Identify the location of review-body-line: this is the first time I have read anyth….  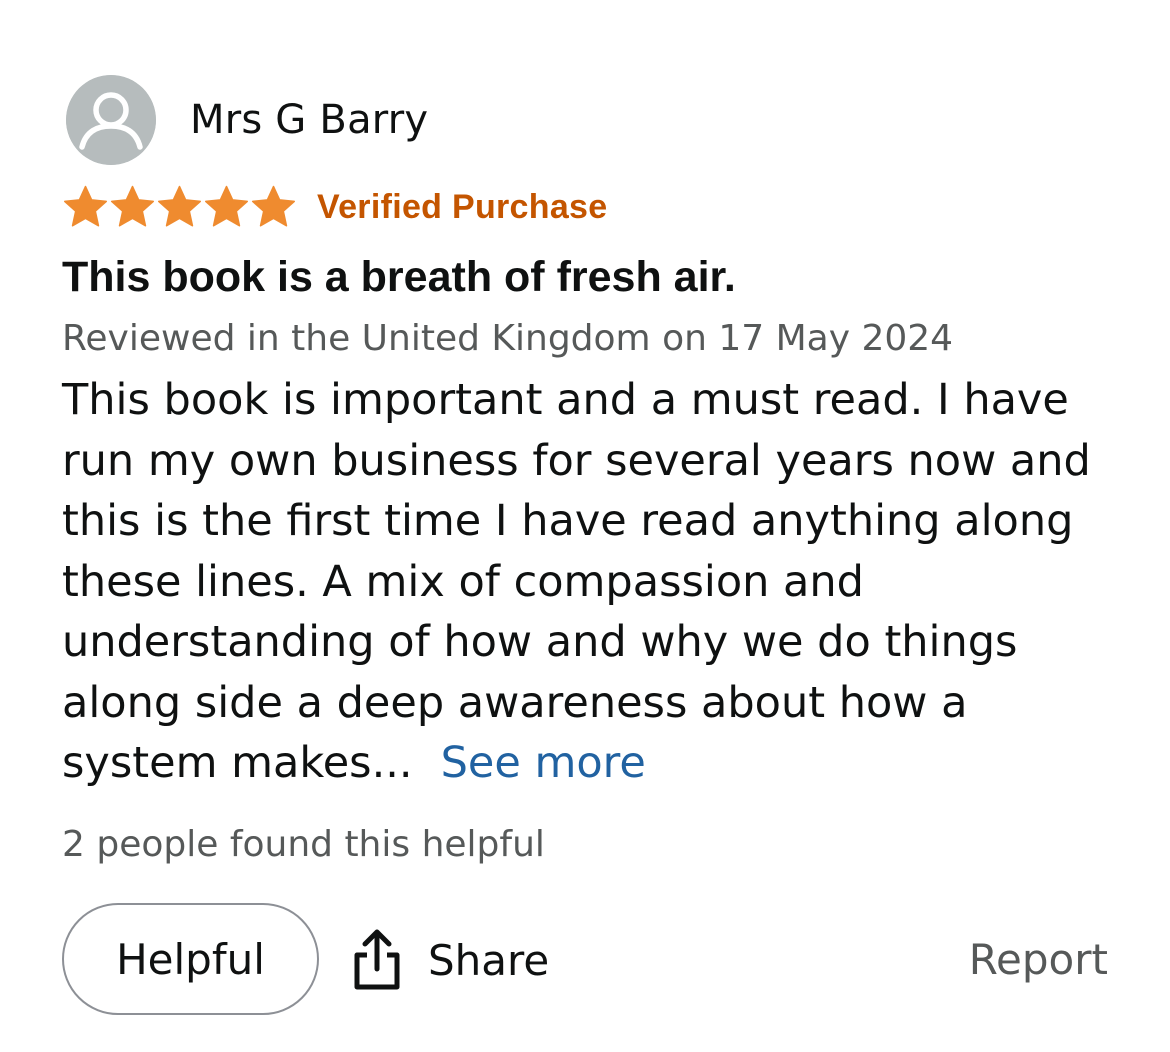
(568, 521).